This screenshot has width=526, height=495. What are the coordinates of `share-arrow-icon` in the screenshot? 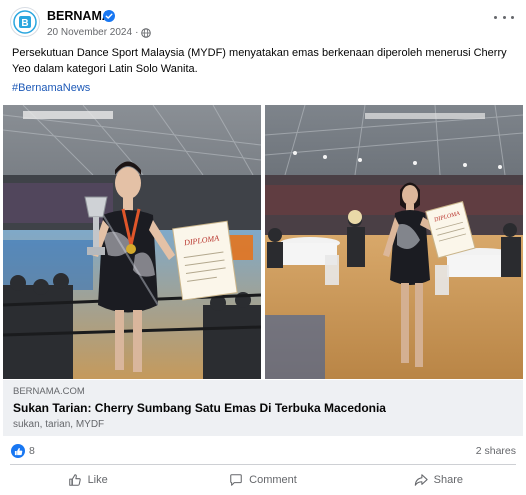 It's located at (421, 480).